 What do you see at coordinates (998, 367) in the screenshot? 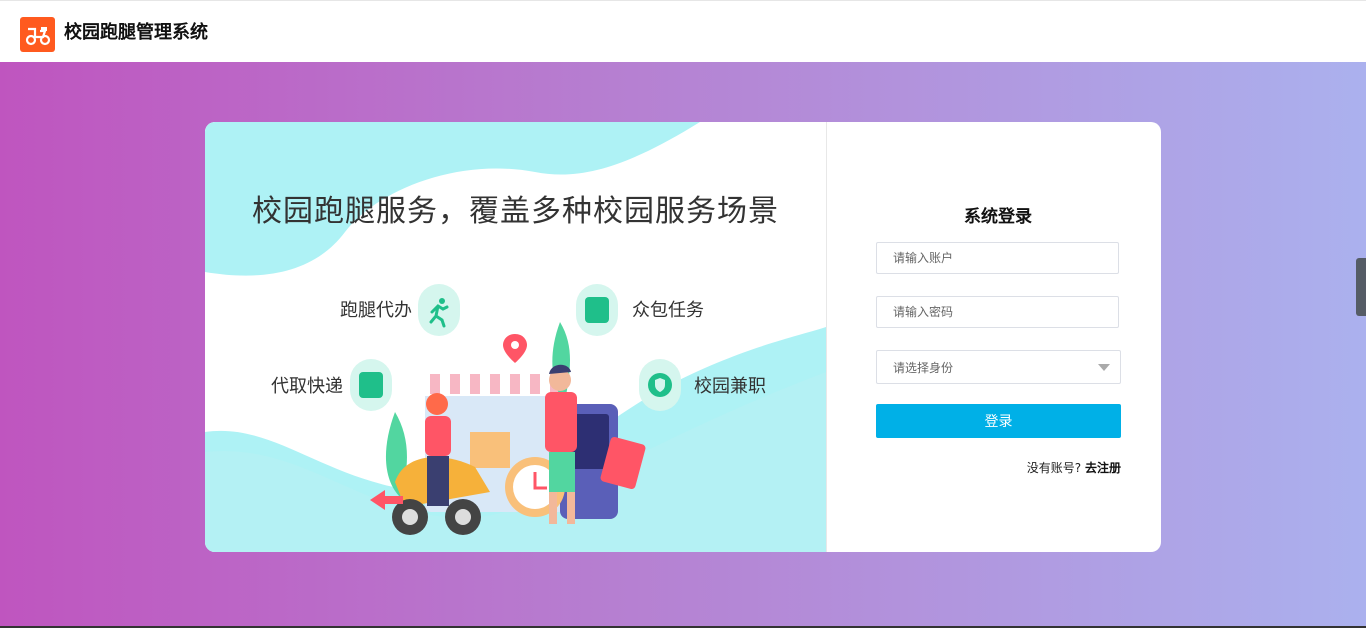
I see `role-select: 请选择身份` at bounding box center [998, 367].